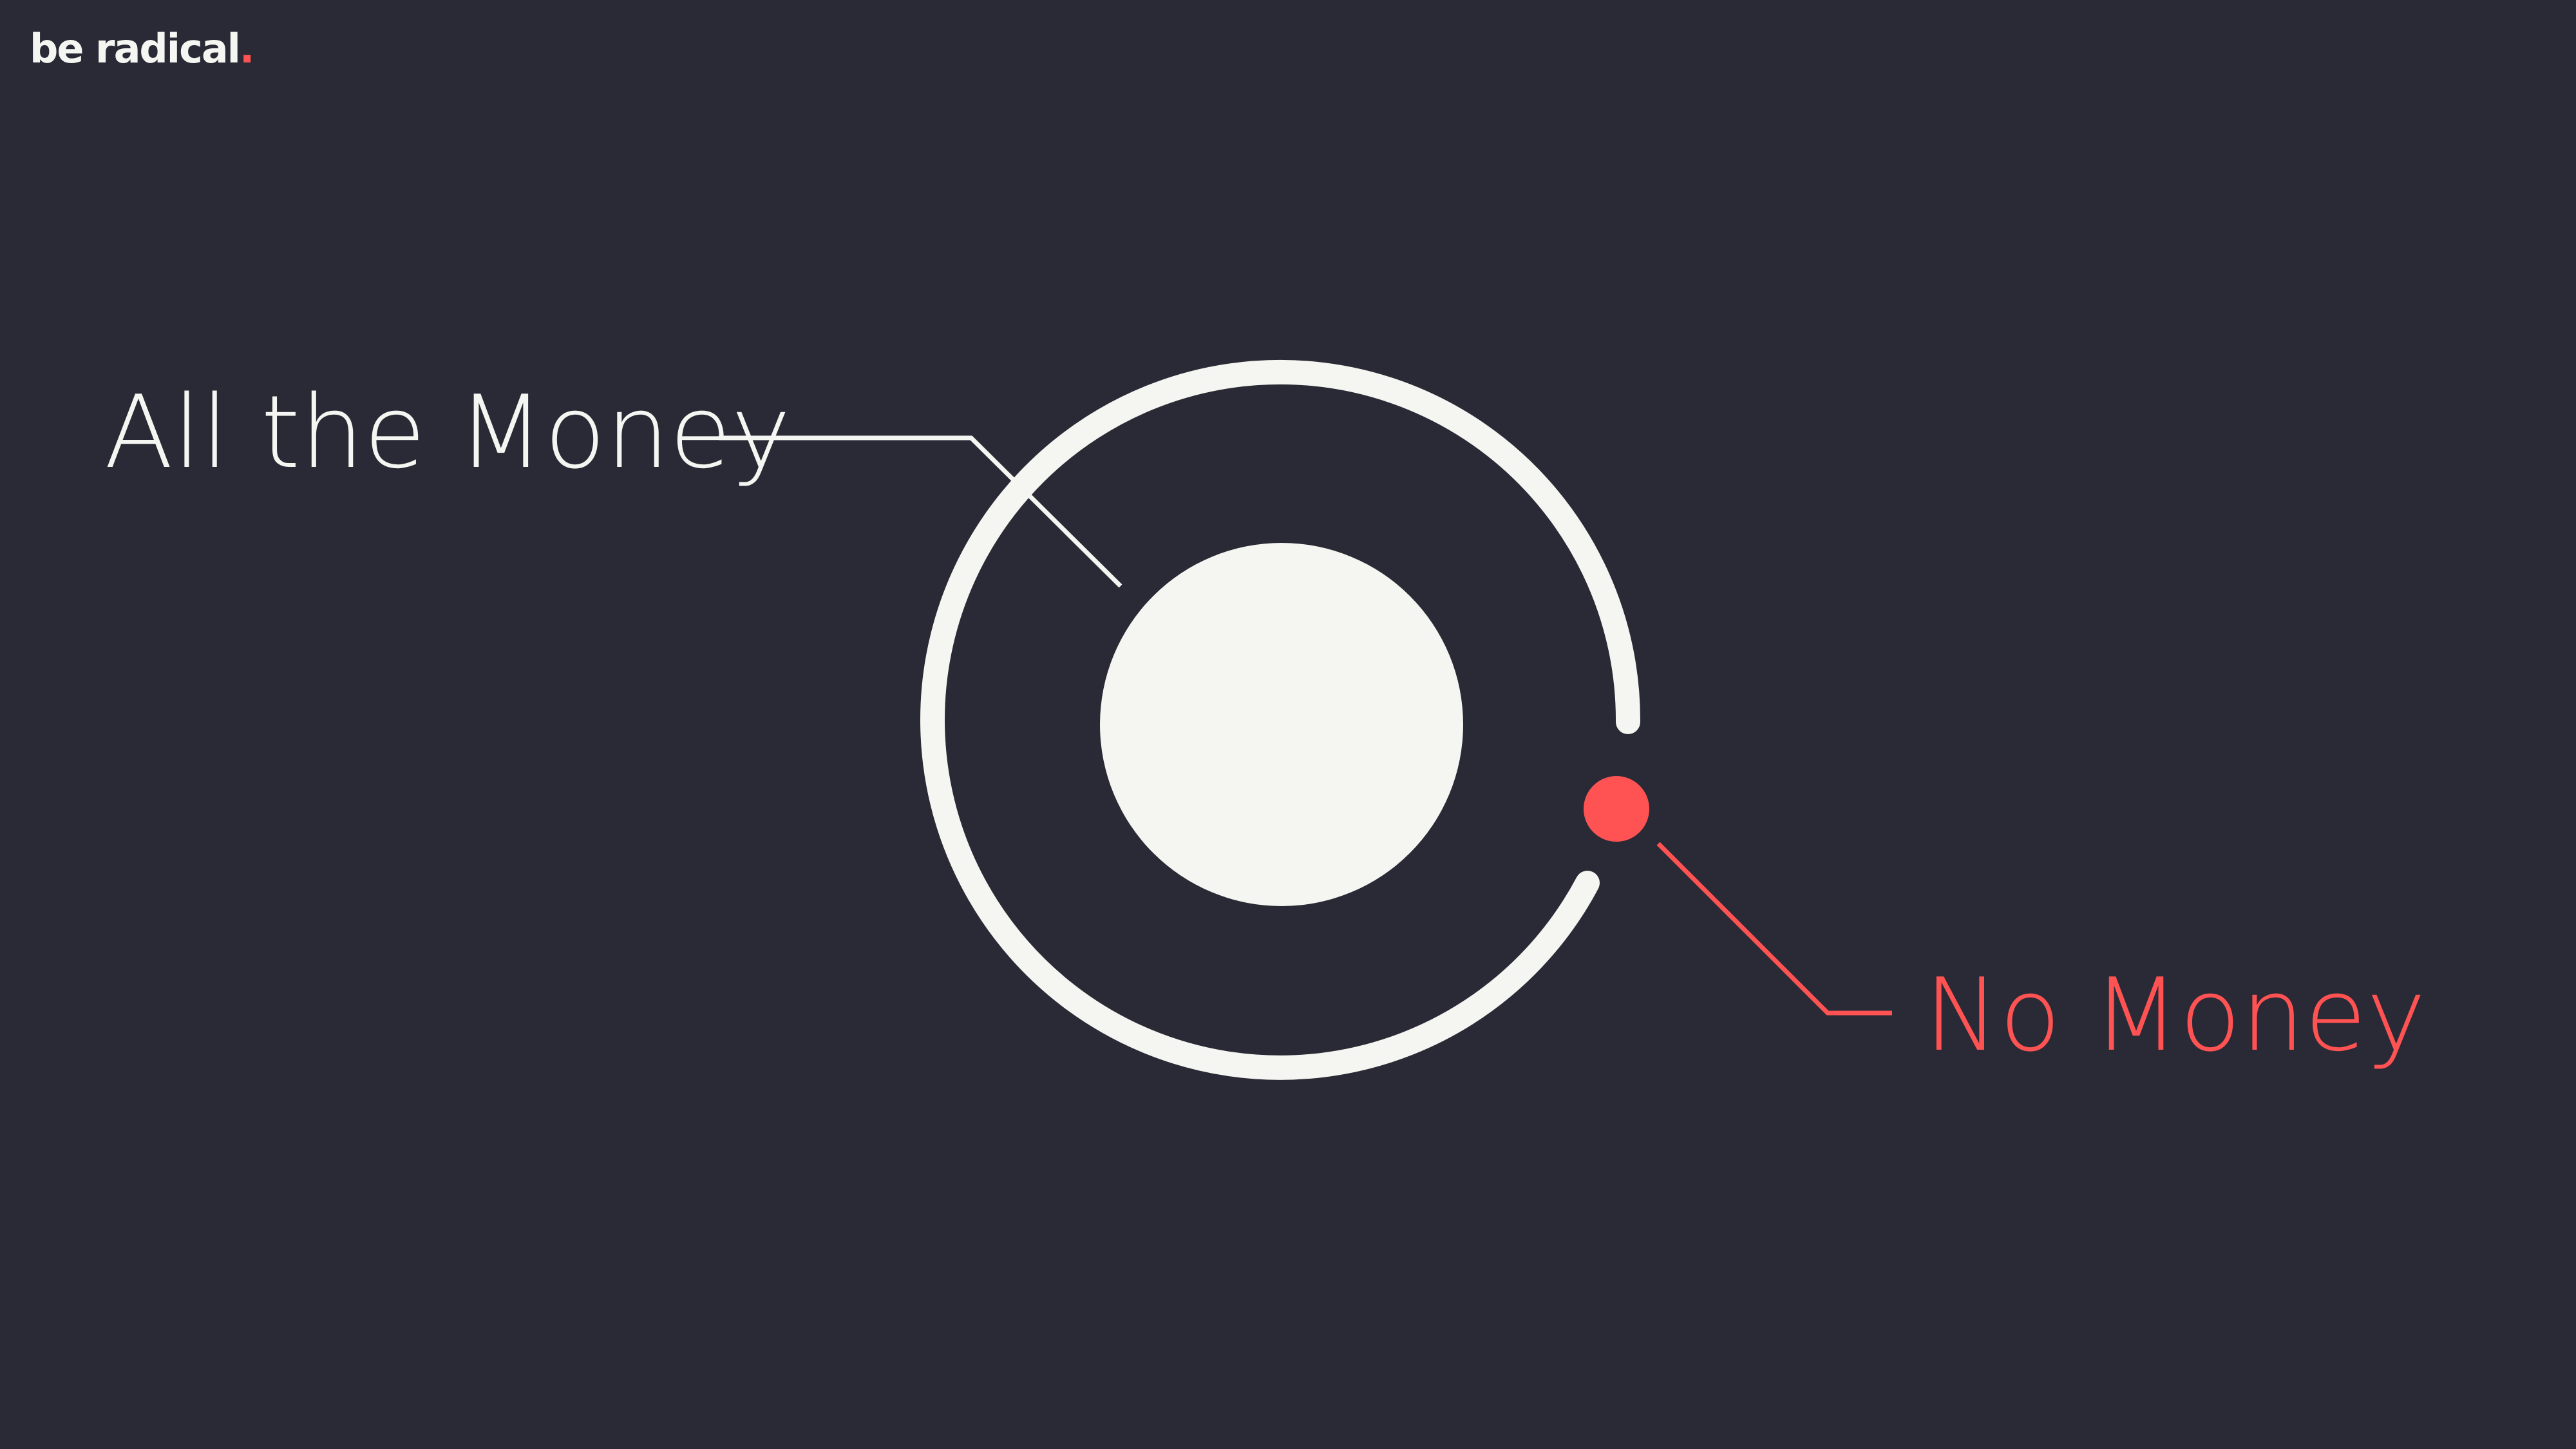 This screenshot has width=2576, height=1449. What do you see at coordinates (447, 432) in the screenshot?
I see `all-money-label: All the Money` at bounding box center [447, 432].